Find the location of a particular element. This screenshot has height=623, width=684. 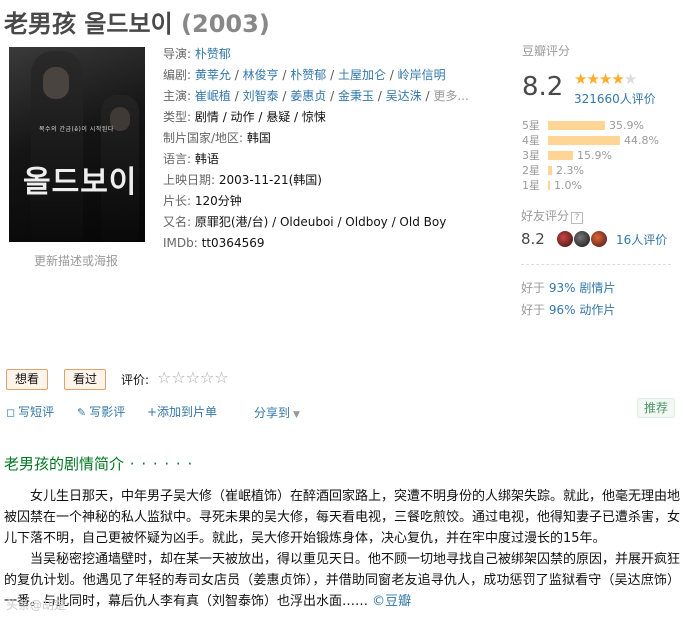

release-label: 上映日期: is located at coordinates (189, 180).